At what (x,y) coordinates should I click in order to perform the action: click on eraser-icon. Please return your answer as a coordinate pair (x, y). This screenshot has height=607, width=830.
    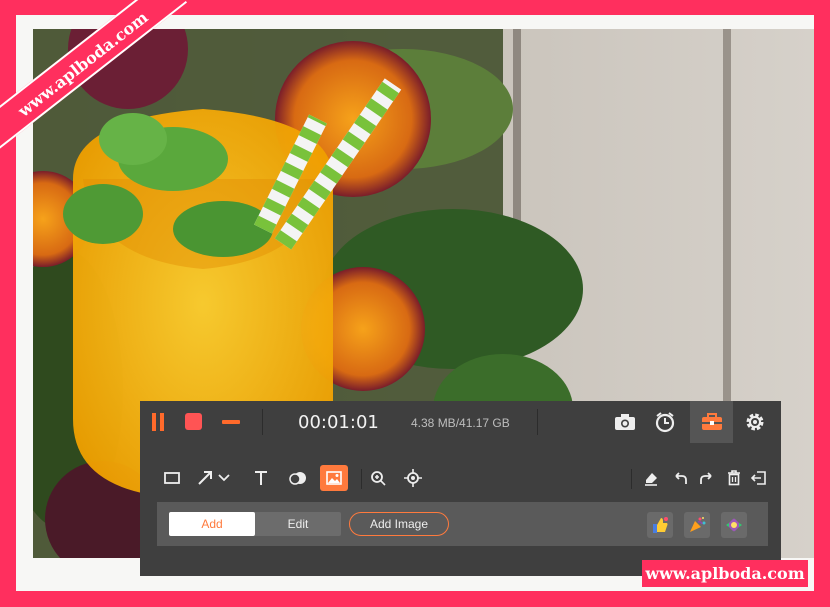
    Looking at the image, I should click on (651, 478).